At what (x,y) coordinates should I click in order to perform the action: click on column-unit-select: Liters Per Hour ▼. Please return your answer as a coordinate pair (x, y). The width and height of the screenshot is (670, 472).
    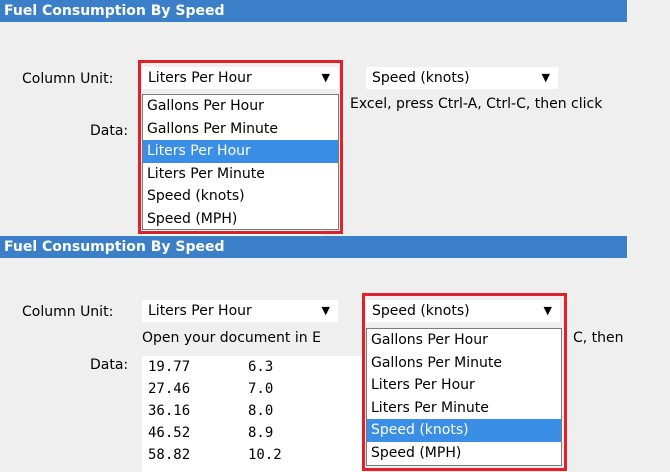
    Looking at the image, I should click on (240, 311).